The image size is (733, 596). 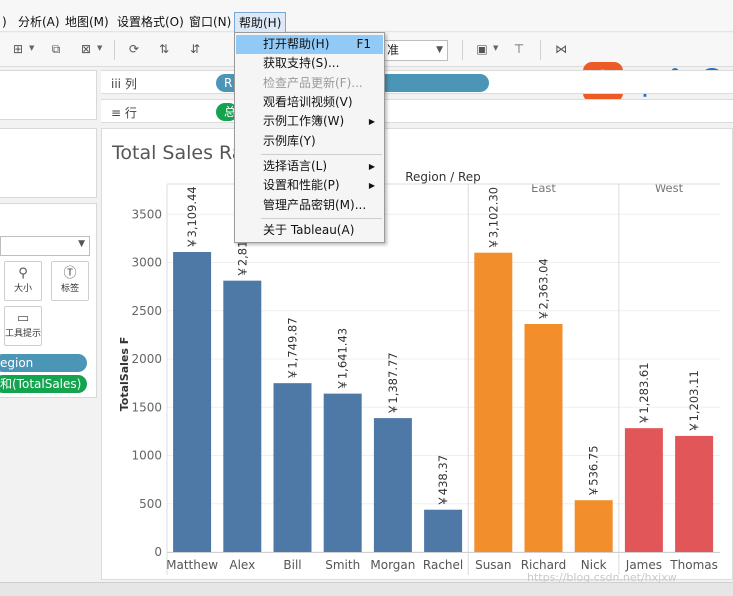 What do you see at coordinates (124, 374) in the screenshot?
I see `y-axis-label: TotalSales F` at bounding box center [124, 374].